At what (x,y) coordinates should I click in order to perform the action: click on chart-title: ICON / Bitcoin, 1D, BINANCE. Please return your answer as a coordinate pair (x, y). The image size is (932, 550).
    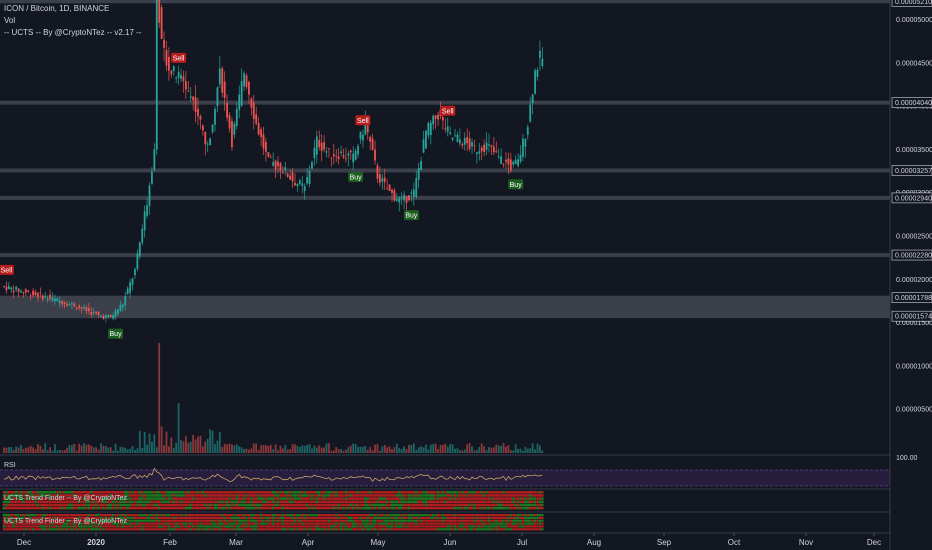
    Looking at the image, I should click on (56, 9).